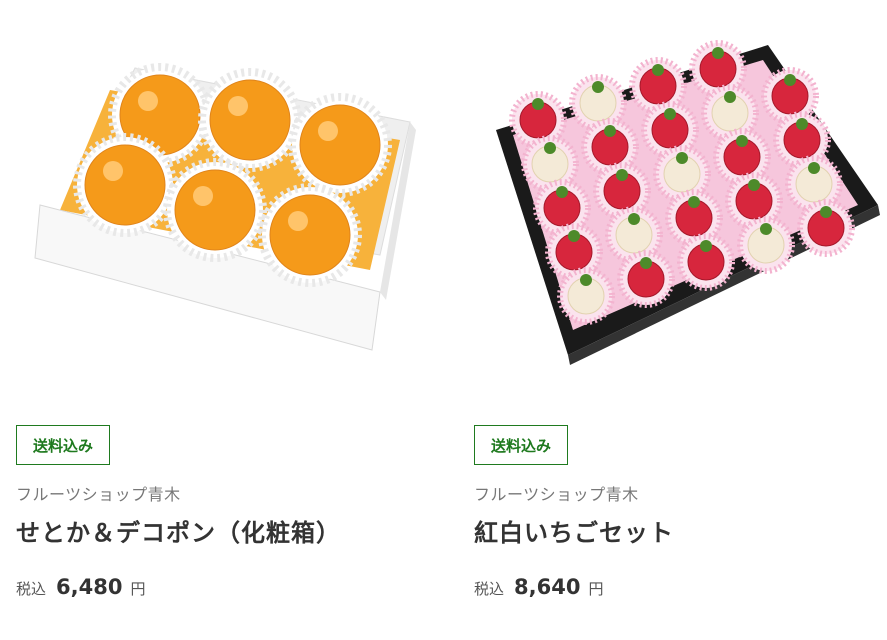 The height and width of the screenshot is (640, 887). What do you see at coordinates (574, 530) in the screenshot?
I see `product-title: 紅白いちごセット` at bounding box center [574, 530].